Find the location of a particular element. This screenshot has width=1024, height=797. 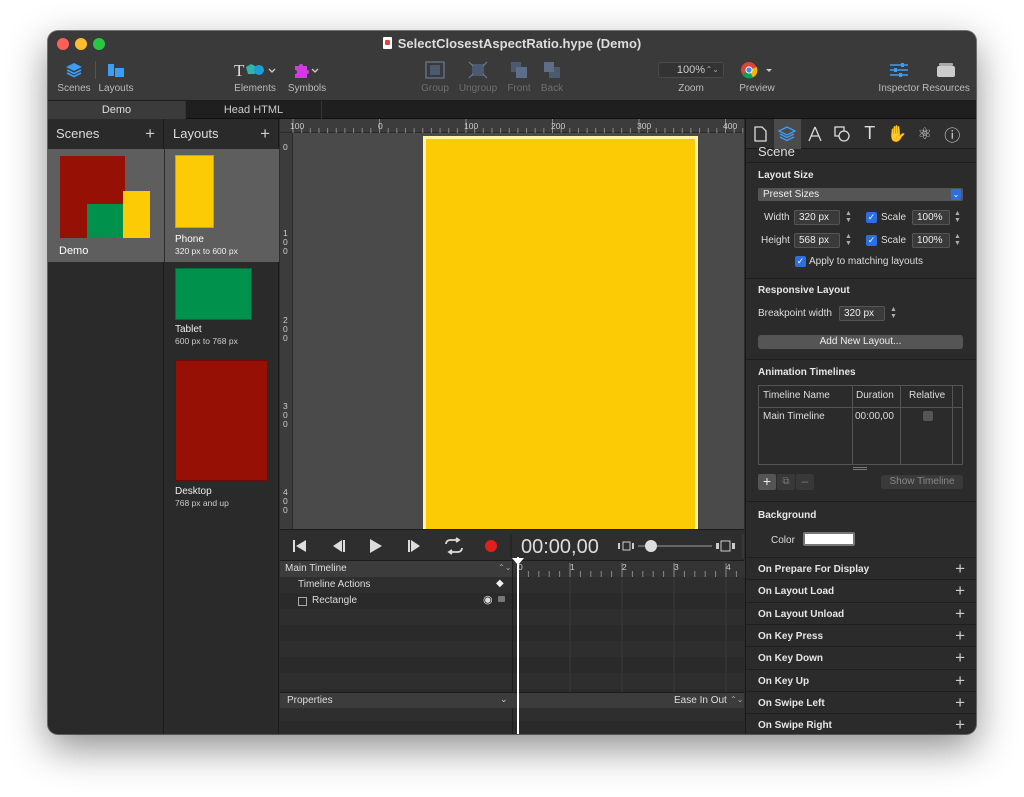

scene-item-demo: Demo is located at coordinates (106, 205).